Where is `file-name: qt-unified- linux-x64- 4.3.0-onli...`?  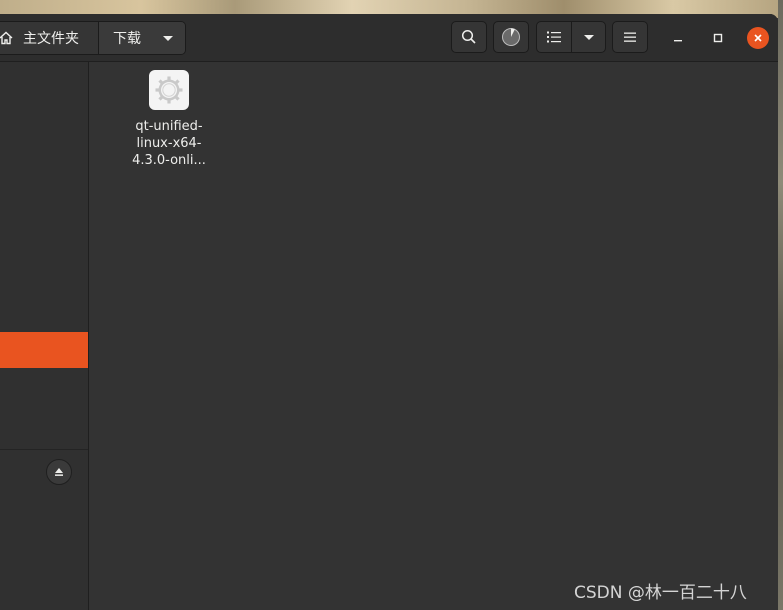
file-name: qt-unified- linux-x64- 4.3.0-onli... is located at coordinates (169, 143).